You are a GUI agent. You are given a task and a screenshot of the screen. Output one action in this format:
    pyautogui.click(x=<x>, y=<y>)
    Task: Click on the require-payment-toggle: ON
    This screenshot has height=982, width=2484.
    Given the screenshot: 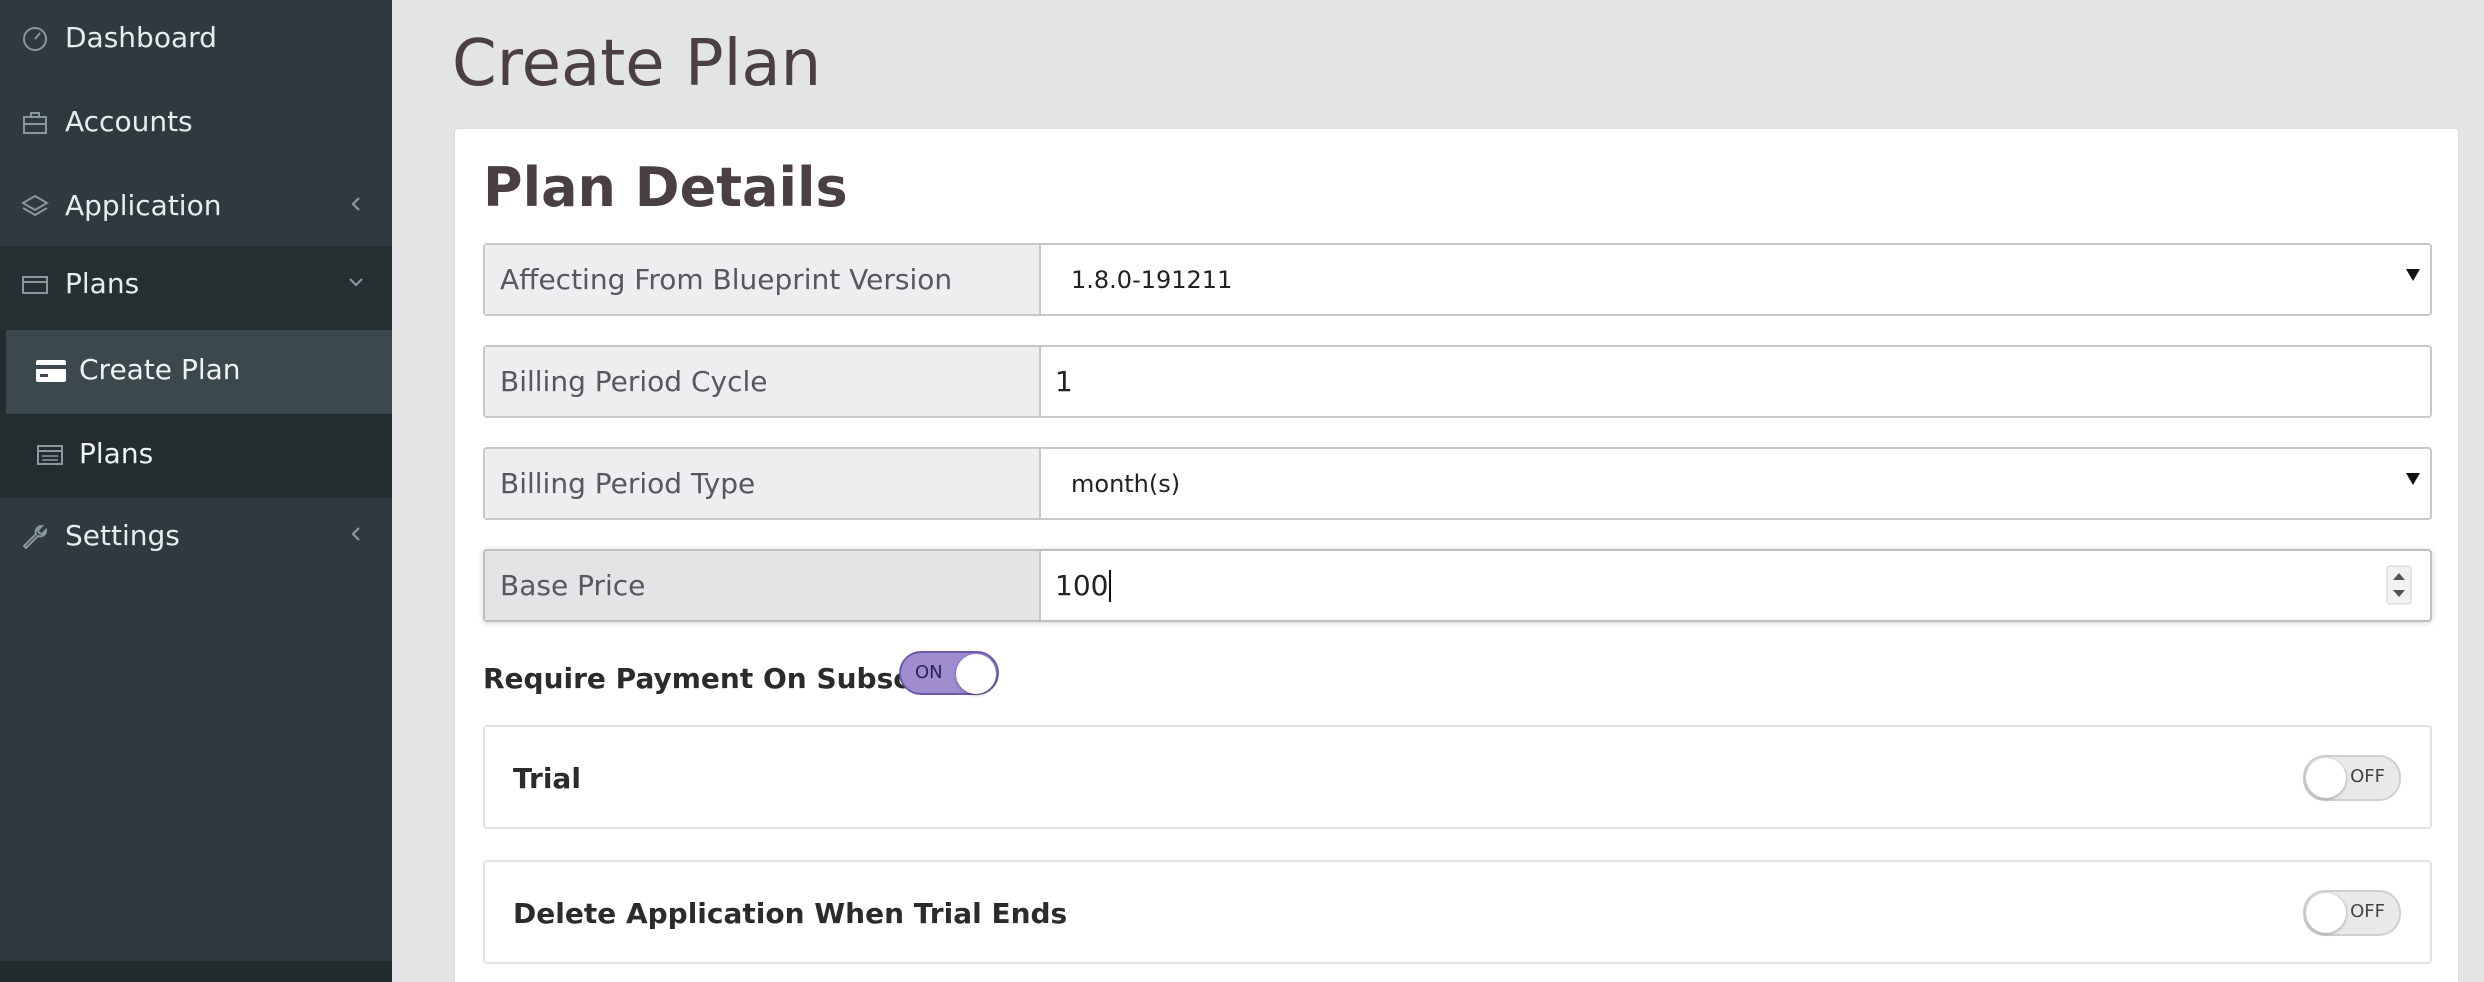 What is the action you would take?
    pyautogui.click(x=949, y=673)
    